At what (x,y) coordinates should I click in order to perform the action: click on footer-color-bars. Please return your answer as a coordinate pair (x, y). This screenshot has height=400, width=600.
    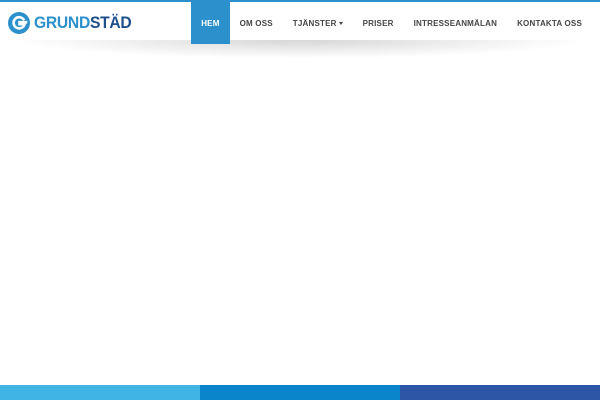
    Looking at the image, I should click on (300, 392).